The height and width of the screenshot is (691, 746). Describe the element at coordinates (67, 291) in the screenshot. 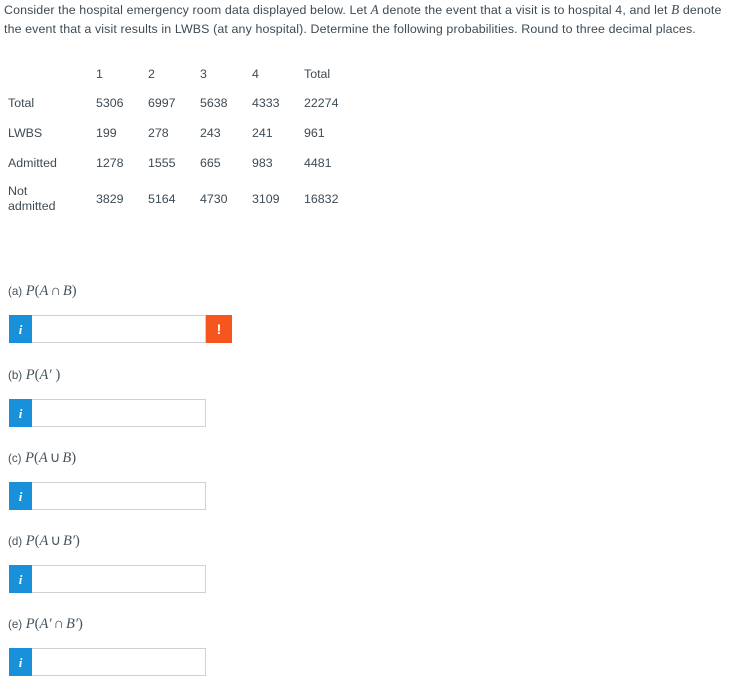

I see `question-a-operand-2: B` at that location.